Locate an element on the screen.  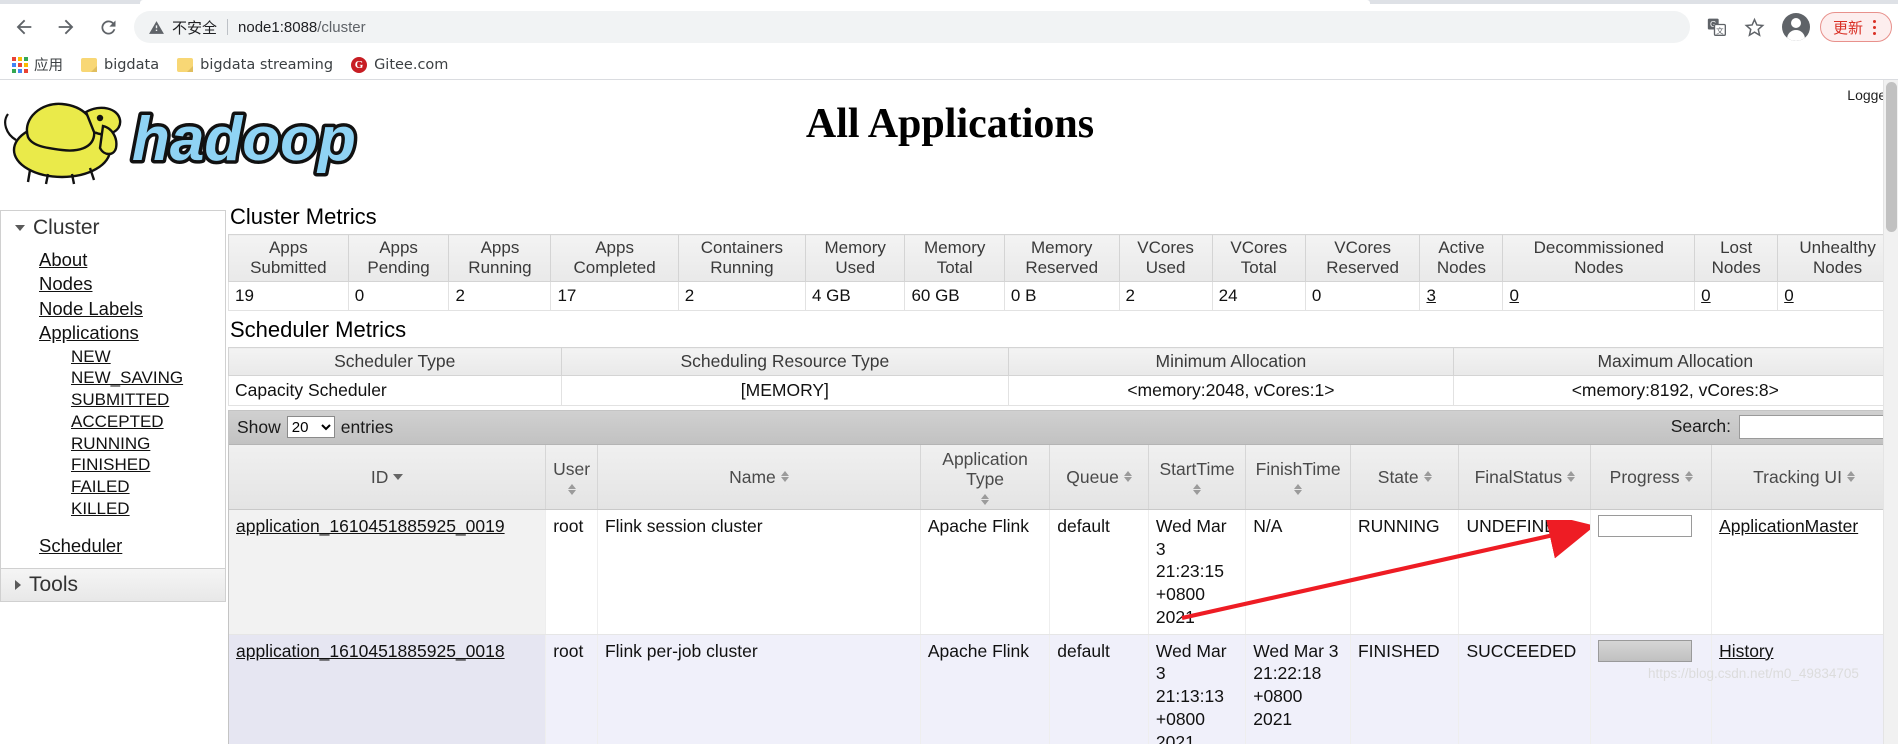
cluster-metrics-title: Cluster Metrics is located at coordinates (303, 216).